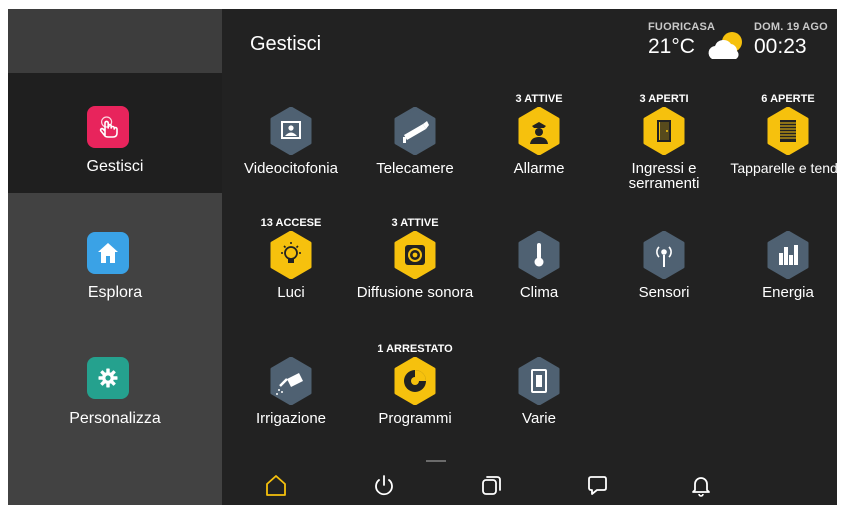 The width and height of the screenshot is (845, 505). I want to click on tile-clima: Clima, so click(539, 277).